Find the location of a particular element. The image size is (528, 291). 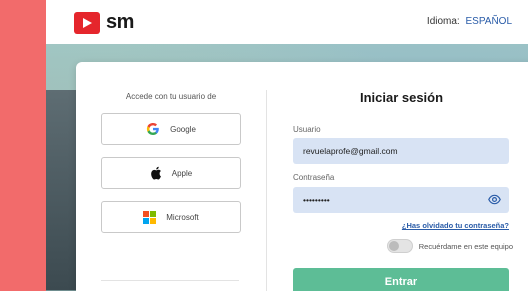

brand-logo: sm is located at coordinates (104, 22).